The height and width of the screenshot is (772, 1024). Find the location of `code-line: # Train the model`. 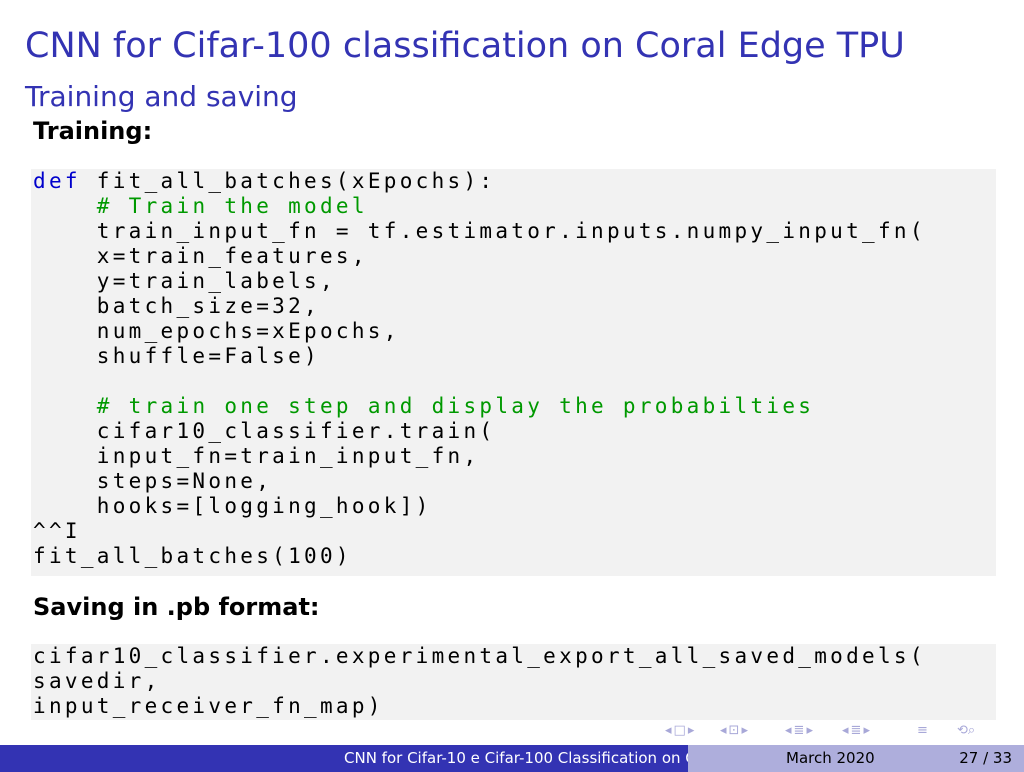

code-line: # Train the model is located at coordinates (200, 206).